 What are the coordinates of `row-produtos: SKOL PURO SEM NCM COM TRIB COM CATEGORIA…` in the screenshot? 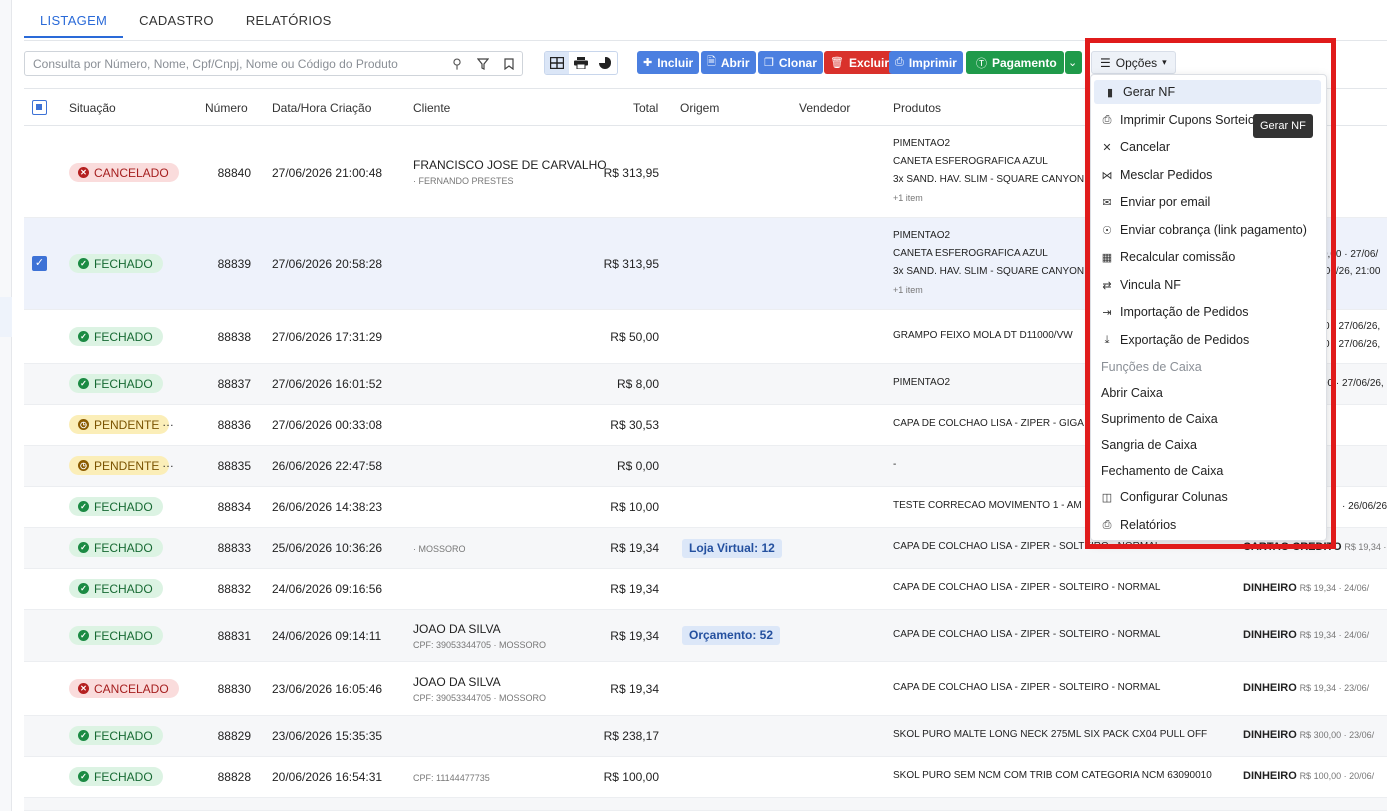 It's located at (1052, 775).